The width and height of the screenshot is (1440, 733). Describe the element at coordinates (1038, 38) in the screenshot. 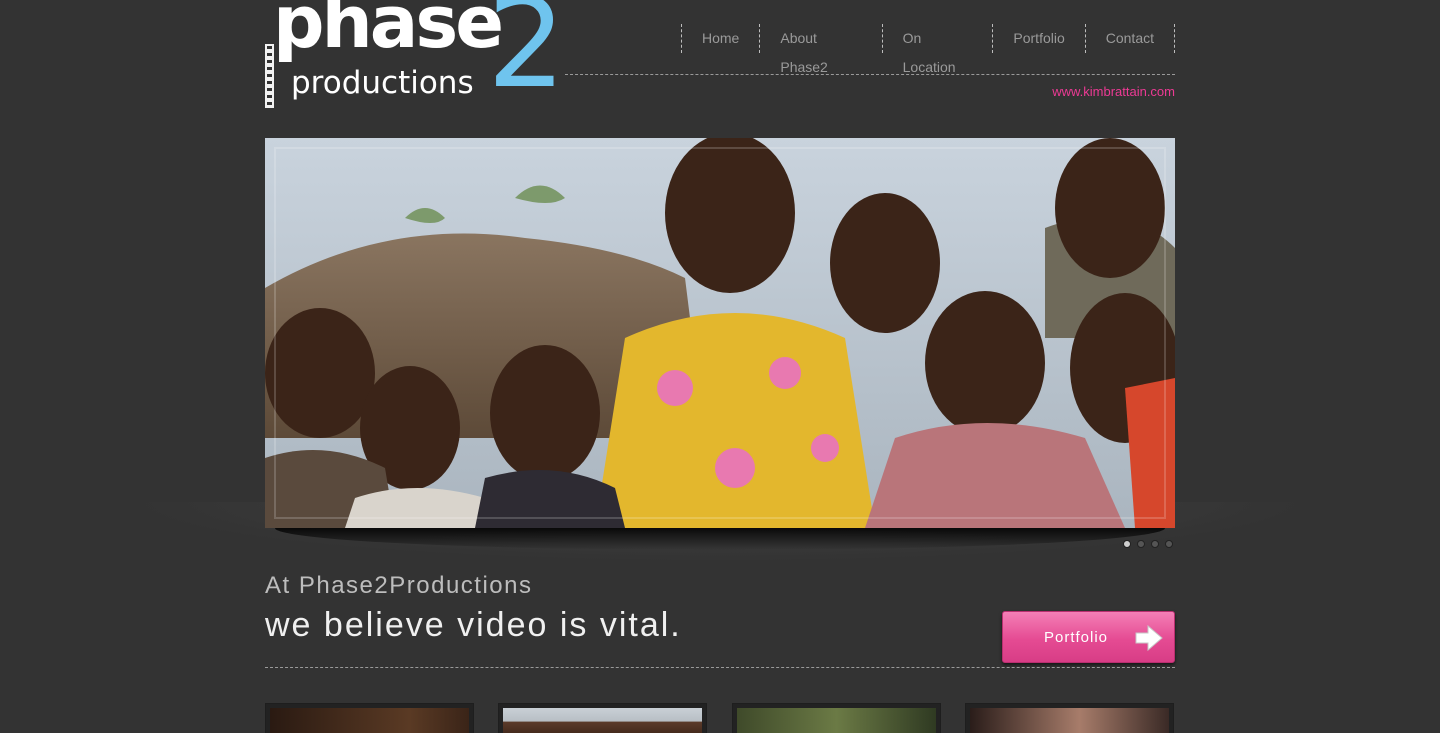

I see `nav-portfolio: Portfolio` at that location.